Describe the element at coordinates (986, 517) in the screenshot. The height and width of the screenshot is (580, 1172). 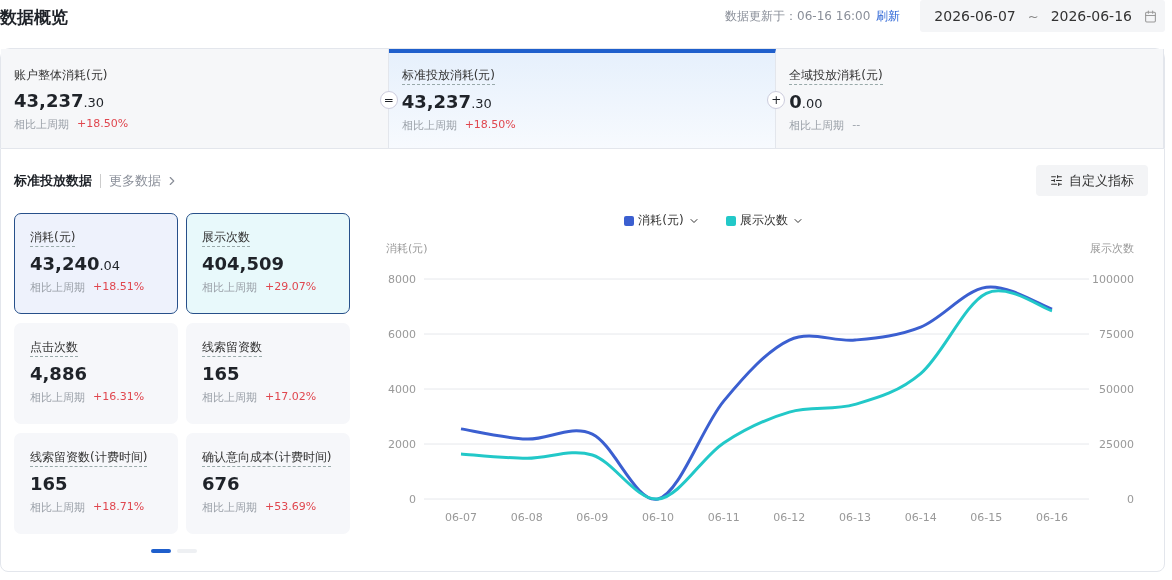
I see `axis-tick-label: 06-15` at that location.